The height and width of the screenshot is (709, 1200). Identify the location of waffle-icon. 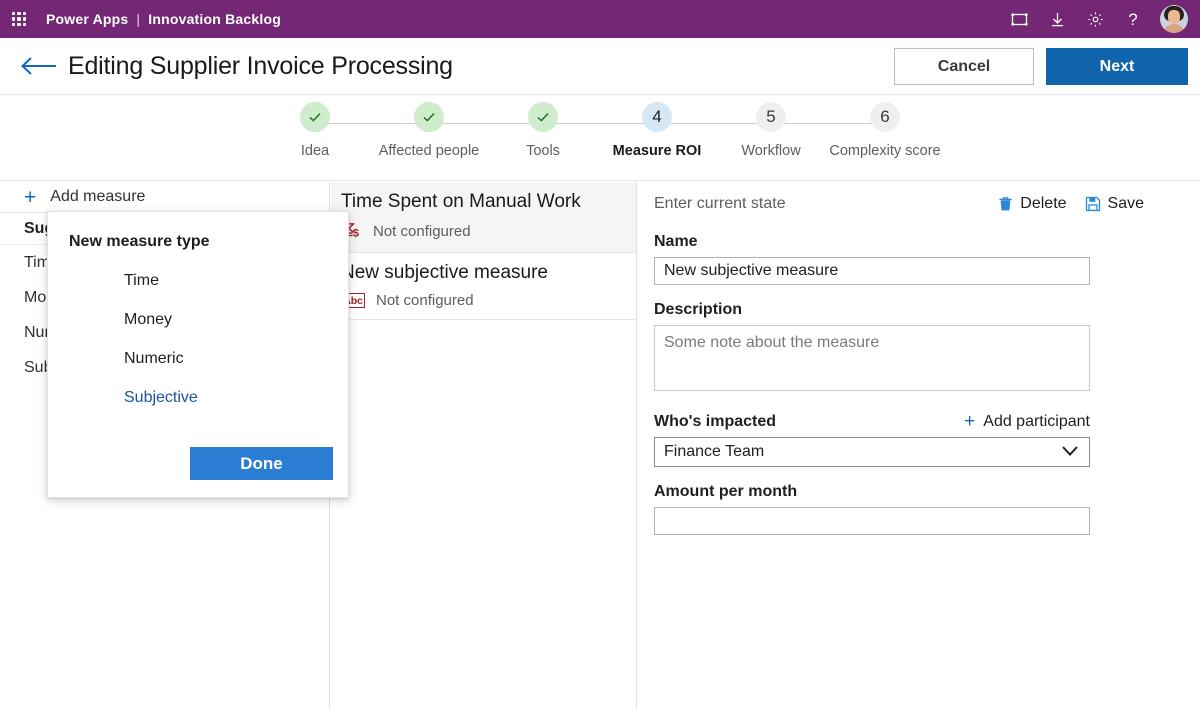
(19, 19).